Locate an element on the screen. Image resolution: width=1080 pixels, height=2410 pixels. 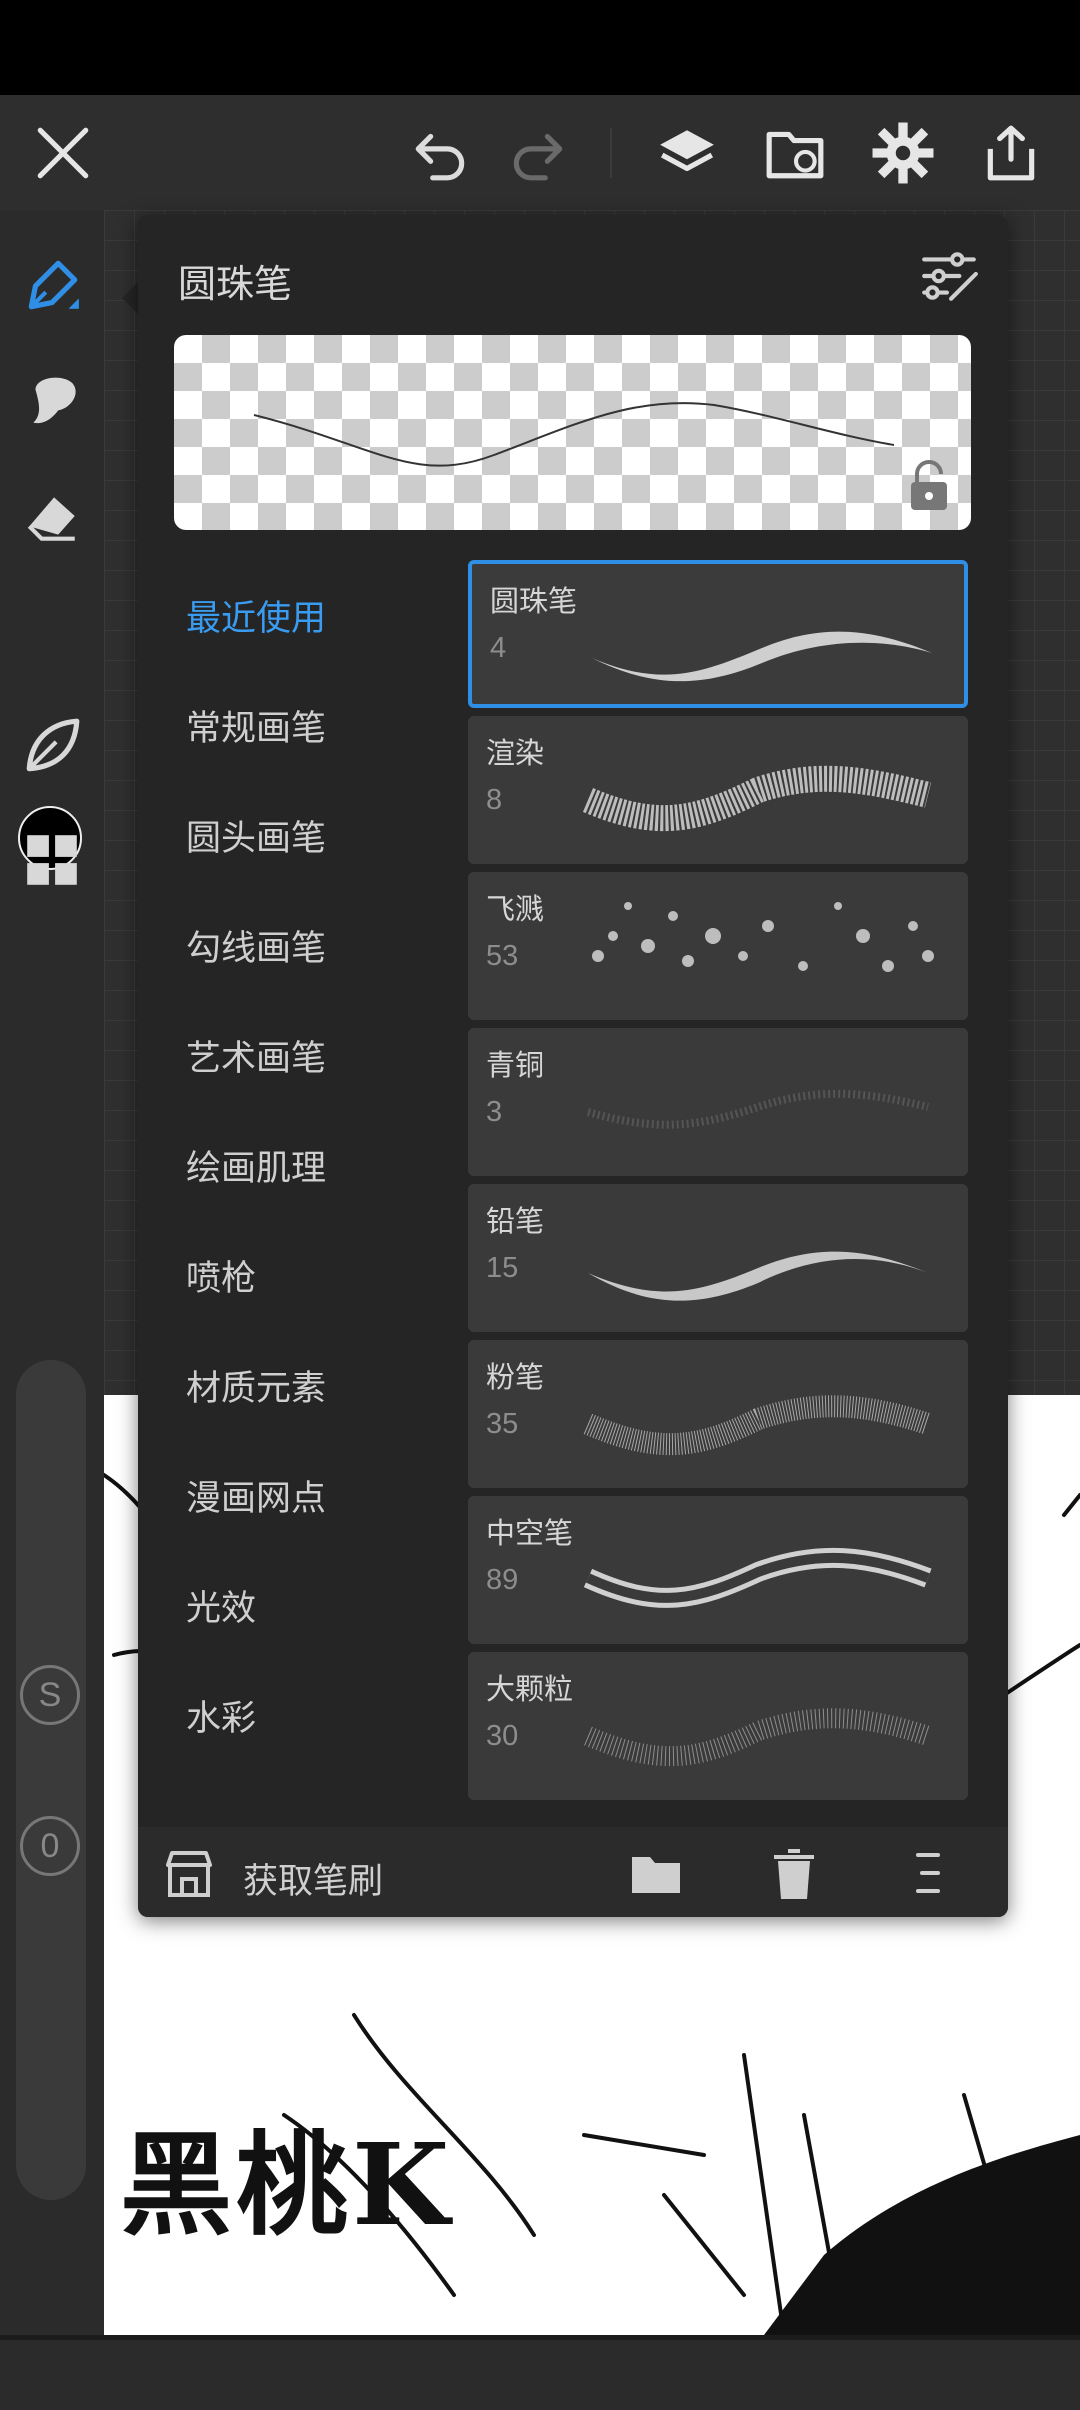
brush-size: 15 is located at coordinates (502, 1268).